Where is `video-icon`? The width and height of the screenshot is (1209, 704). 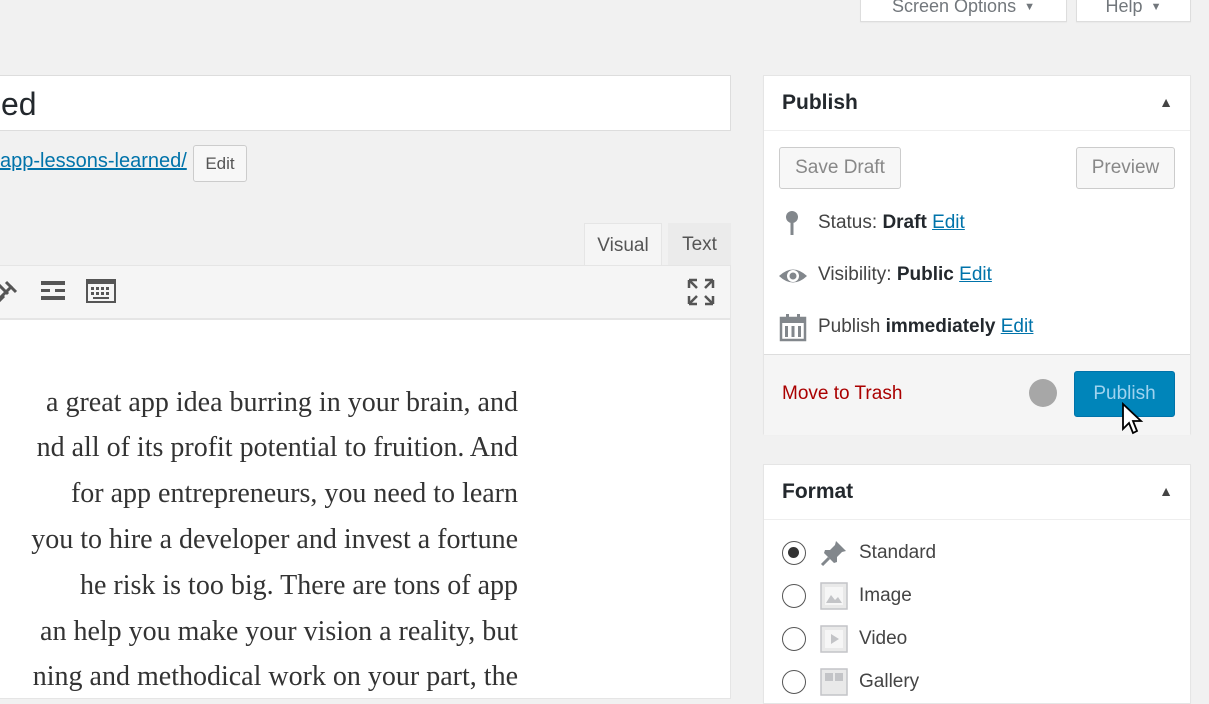
video-icon is located at coordinates (834, 639).